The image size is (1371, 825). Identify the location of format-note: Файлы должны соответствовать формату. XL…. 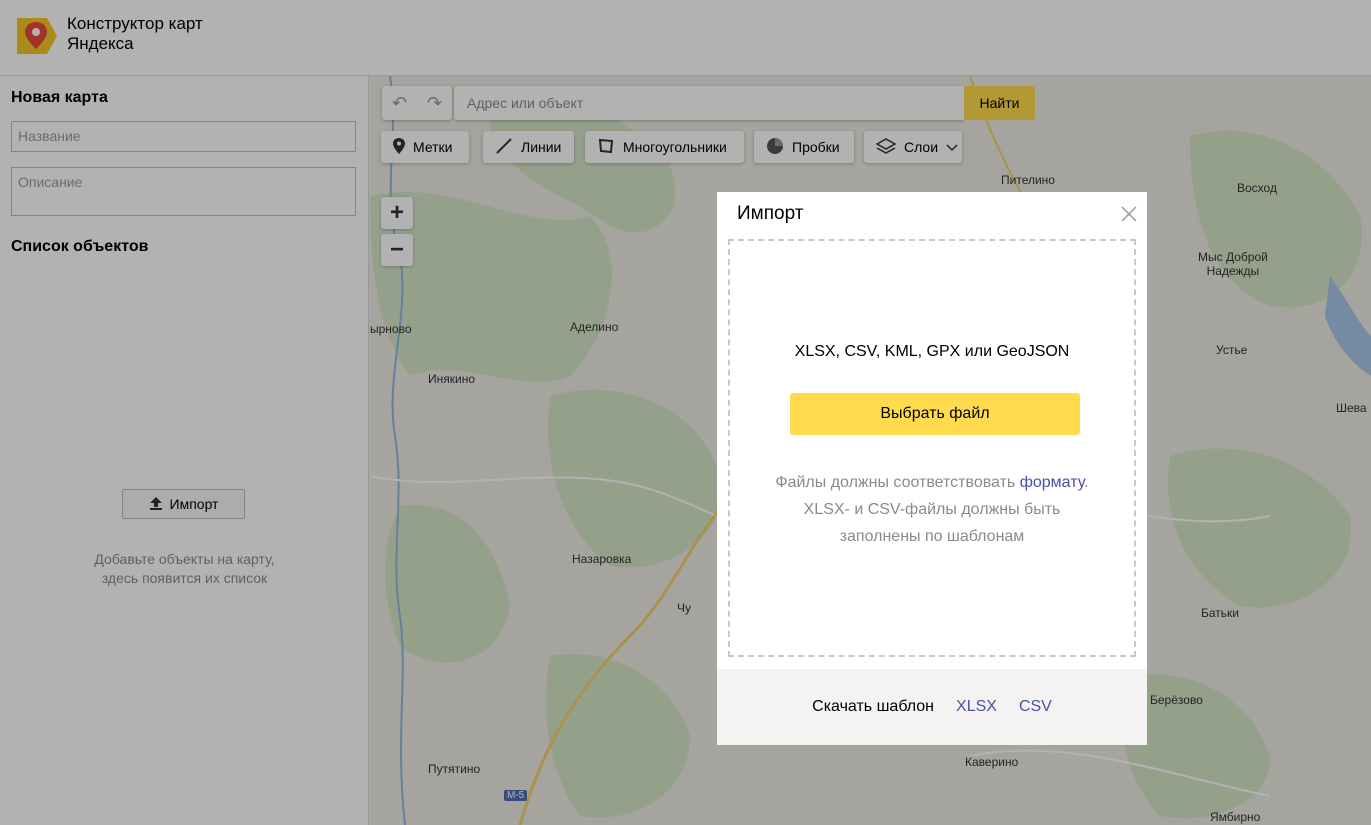
(932, 509).